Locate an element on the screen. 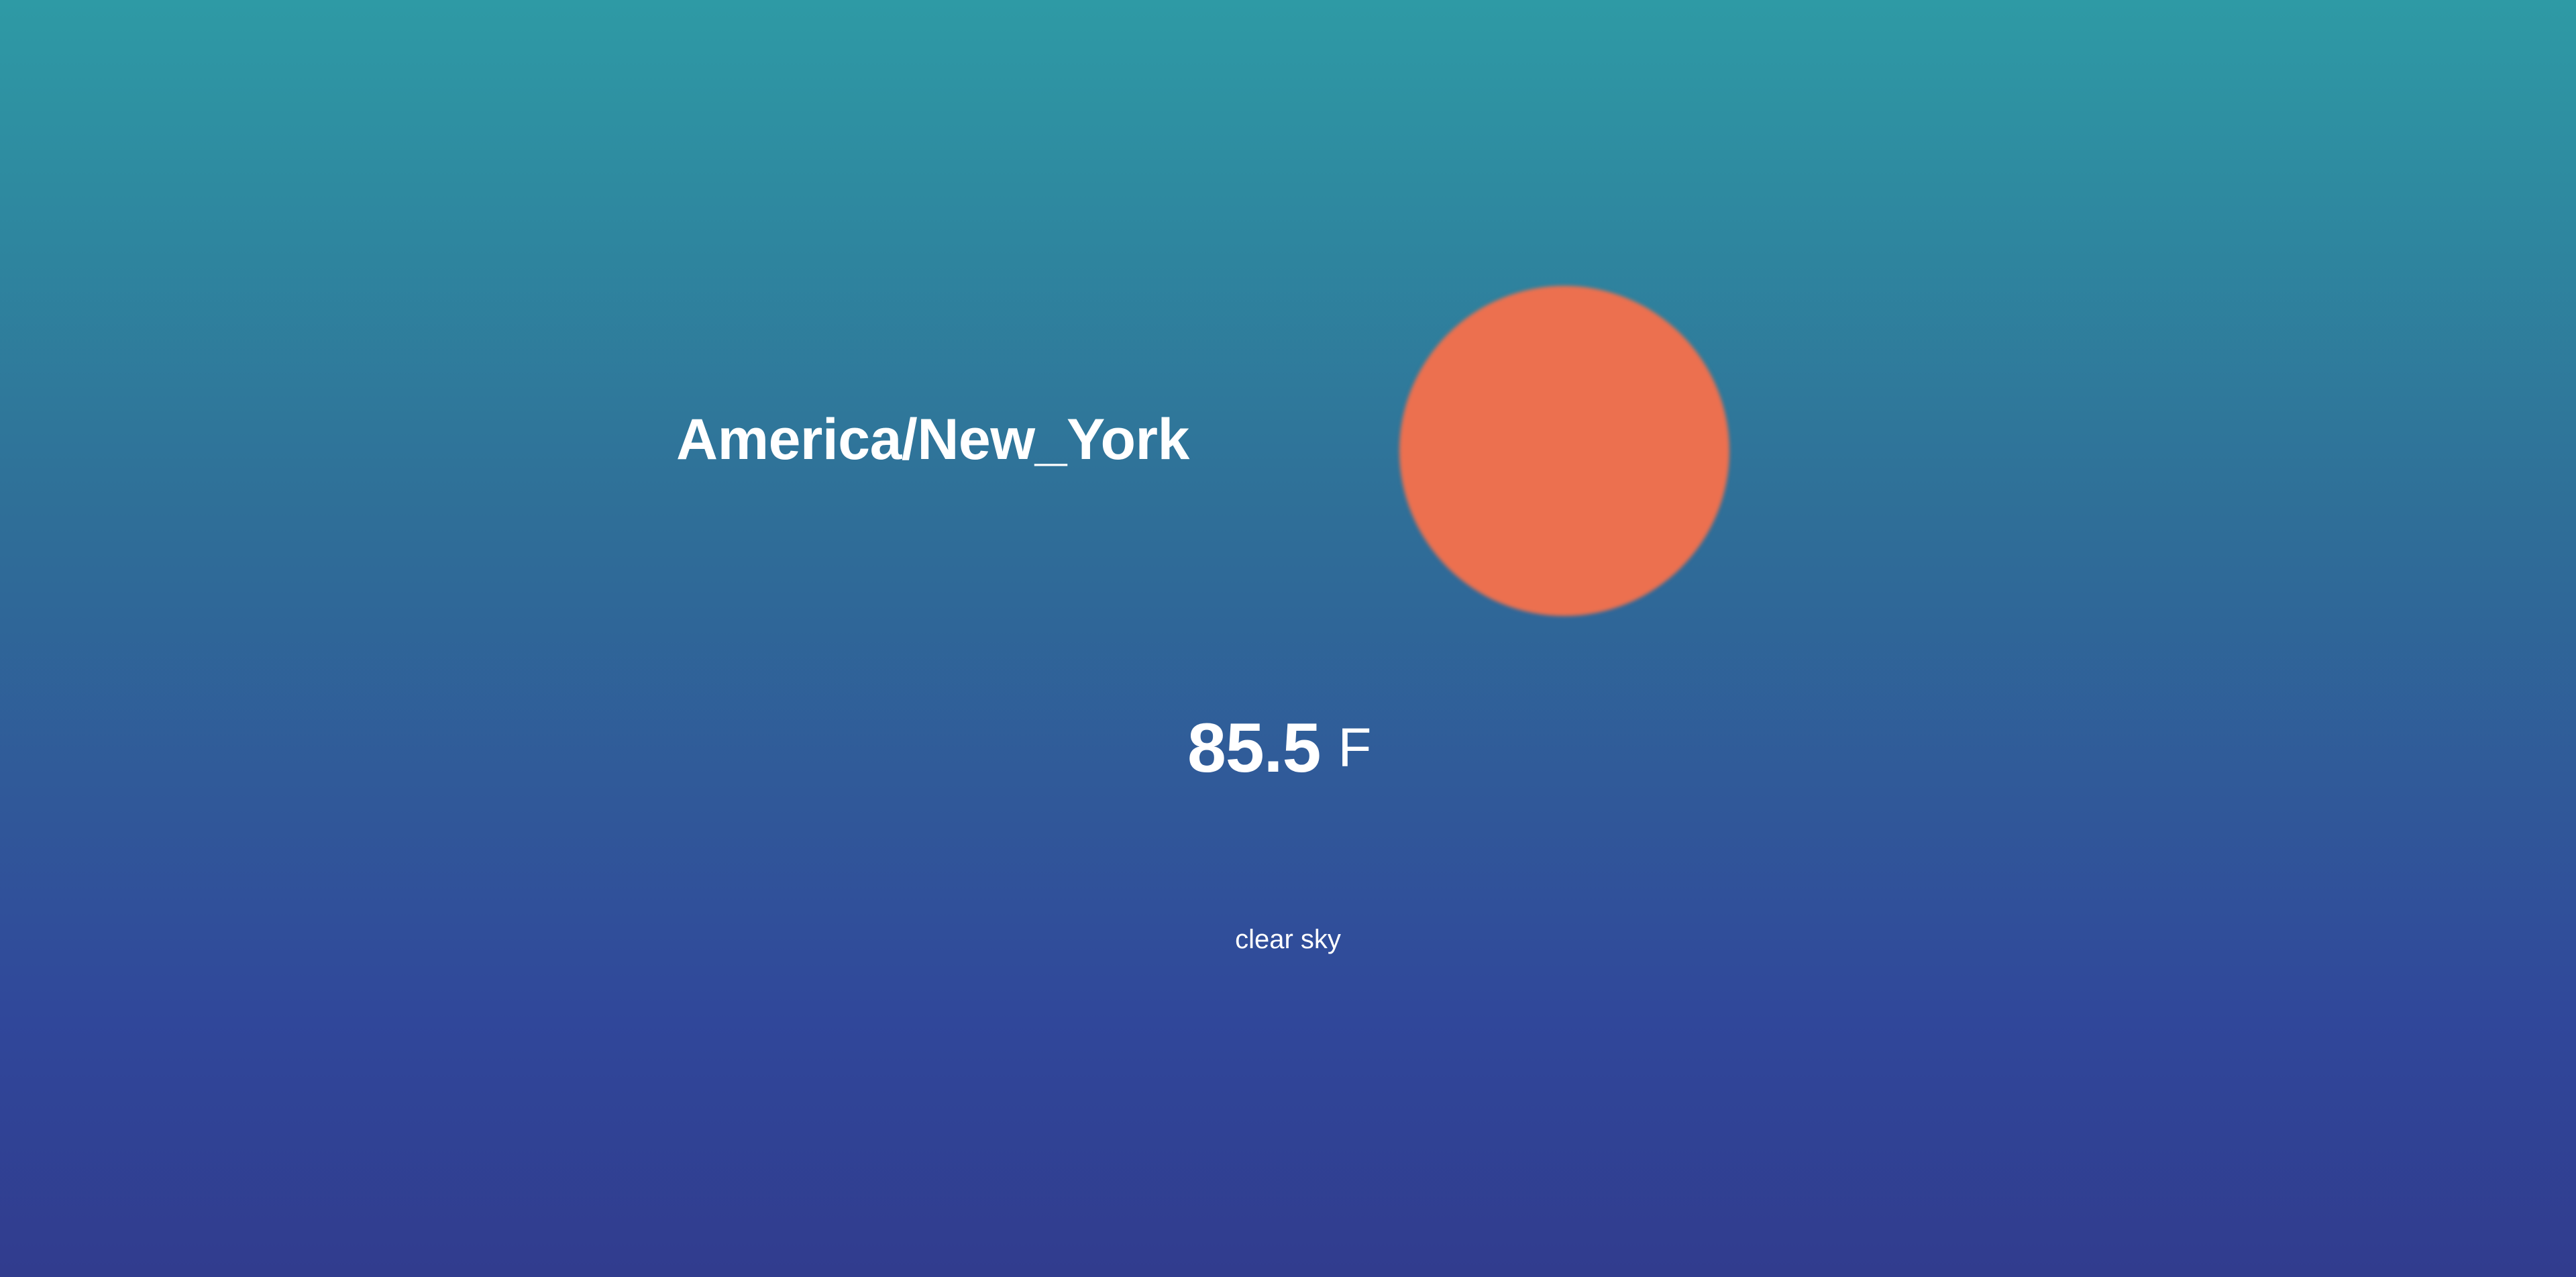  temperature-display: 85.5 F is located at coordinates (1279, 748).